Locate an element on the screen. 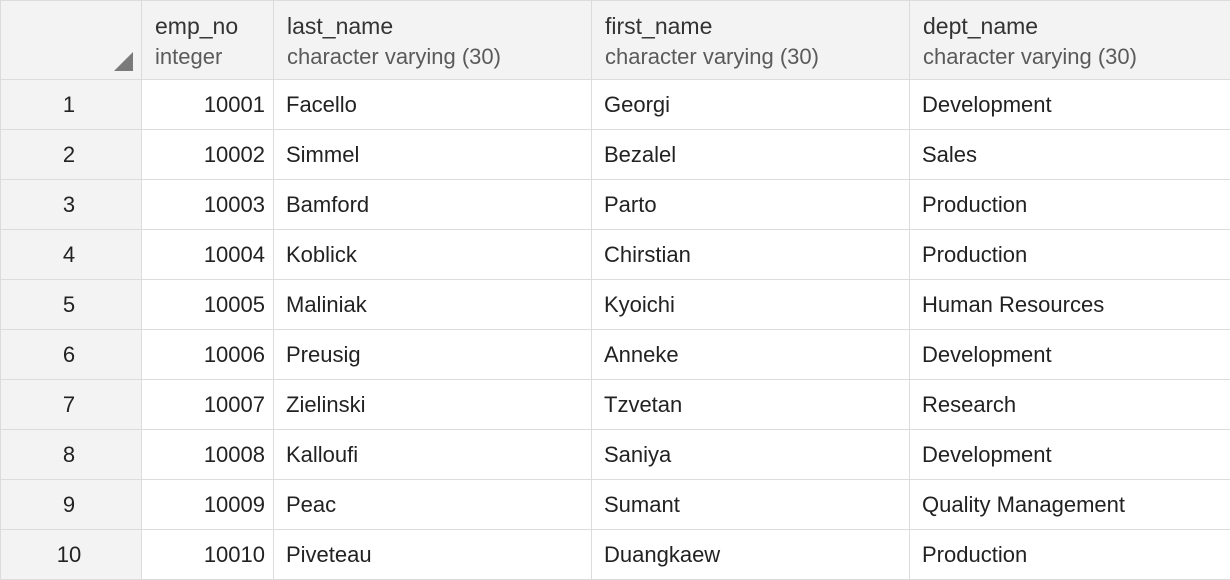 Image resolution: width=1230 pixels, height=580 pixels. table-row: 810008KalloufiSaniyaDevelopment is located at coordinates (615, 455).